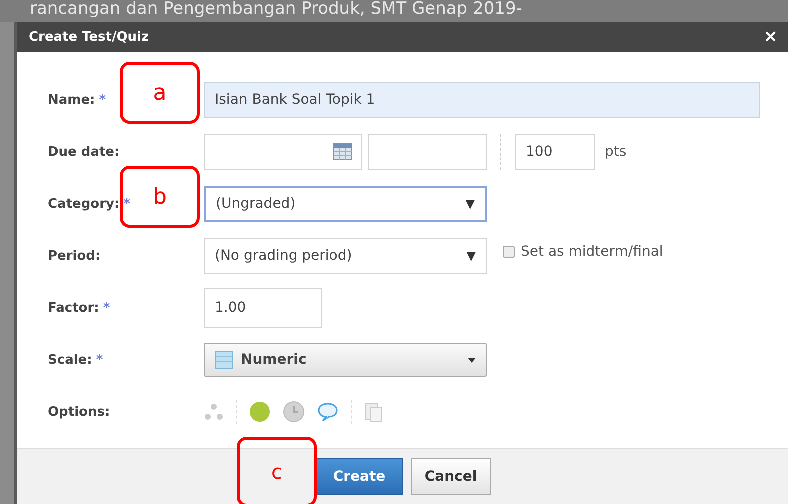 The width and height of the screenshot is (788, 504). What do you see at coordinates (260, 412) in the screenshot?
I see `circle-icon` at bounding box center [260, 412].